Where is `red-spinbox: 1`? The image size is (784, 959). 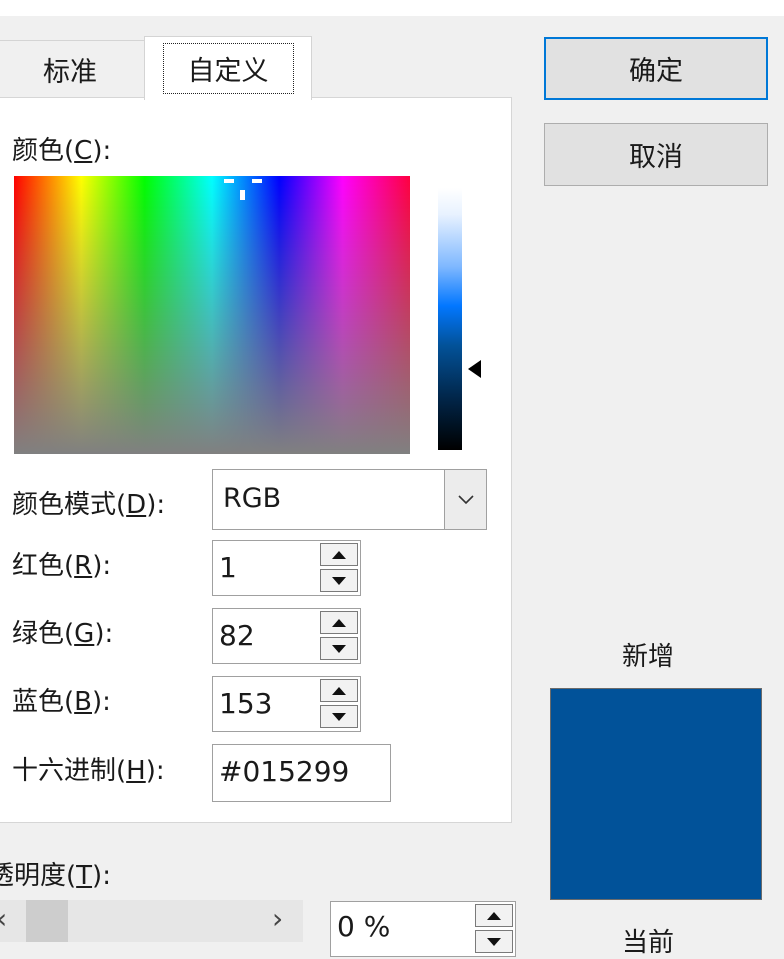
red-spinbox: 1 is located at coordinates (286, 568).